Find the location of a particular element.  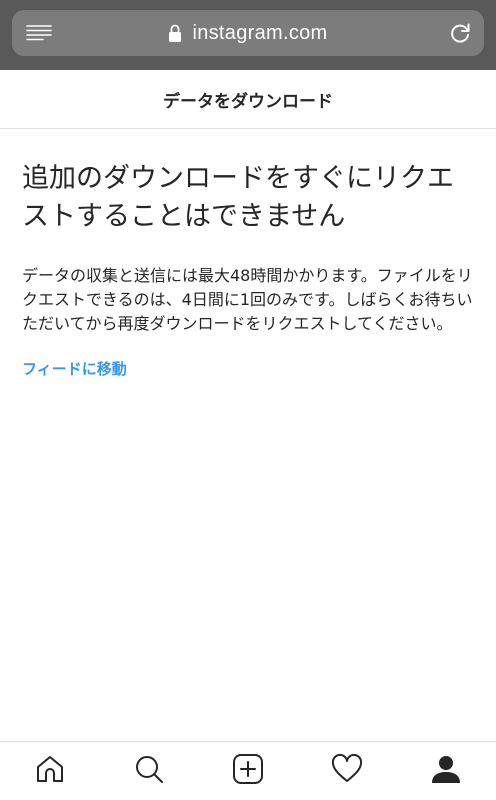

page-title: データをダウンロード is located at coordinates (248, 101).